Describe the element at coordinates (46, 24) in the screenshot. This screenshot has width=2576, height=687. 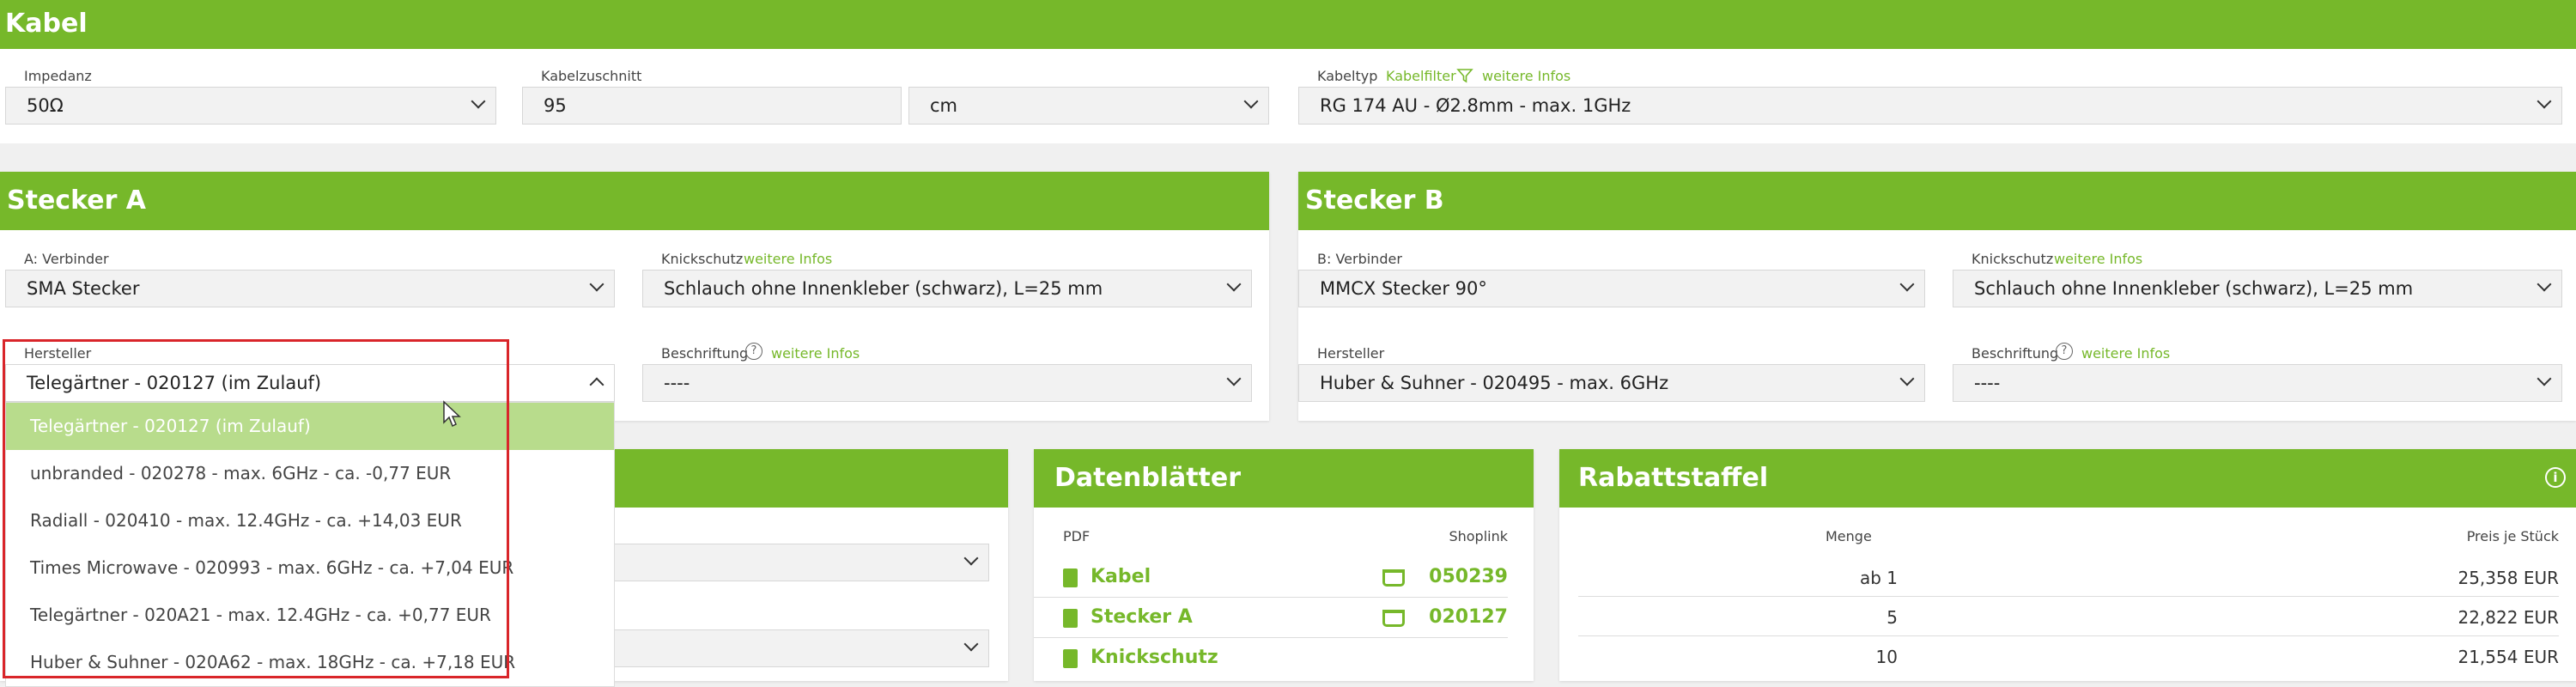
I see `kabel-title: Kabel` at that location.